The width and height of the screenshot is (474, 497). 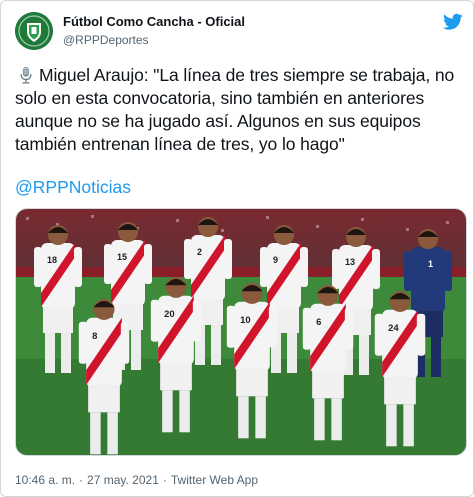 I want to click on jersey-number: 6, so click(x=318, y=322).